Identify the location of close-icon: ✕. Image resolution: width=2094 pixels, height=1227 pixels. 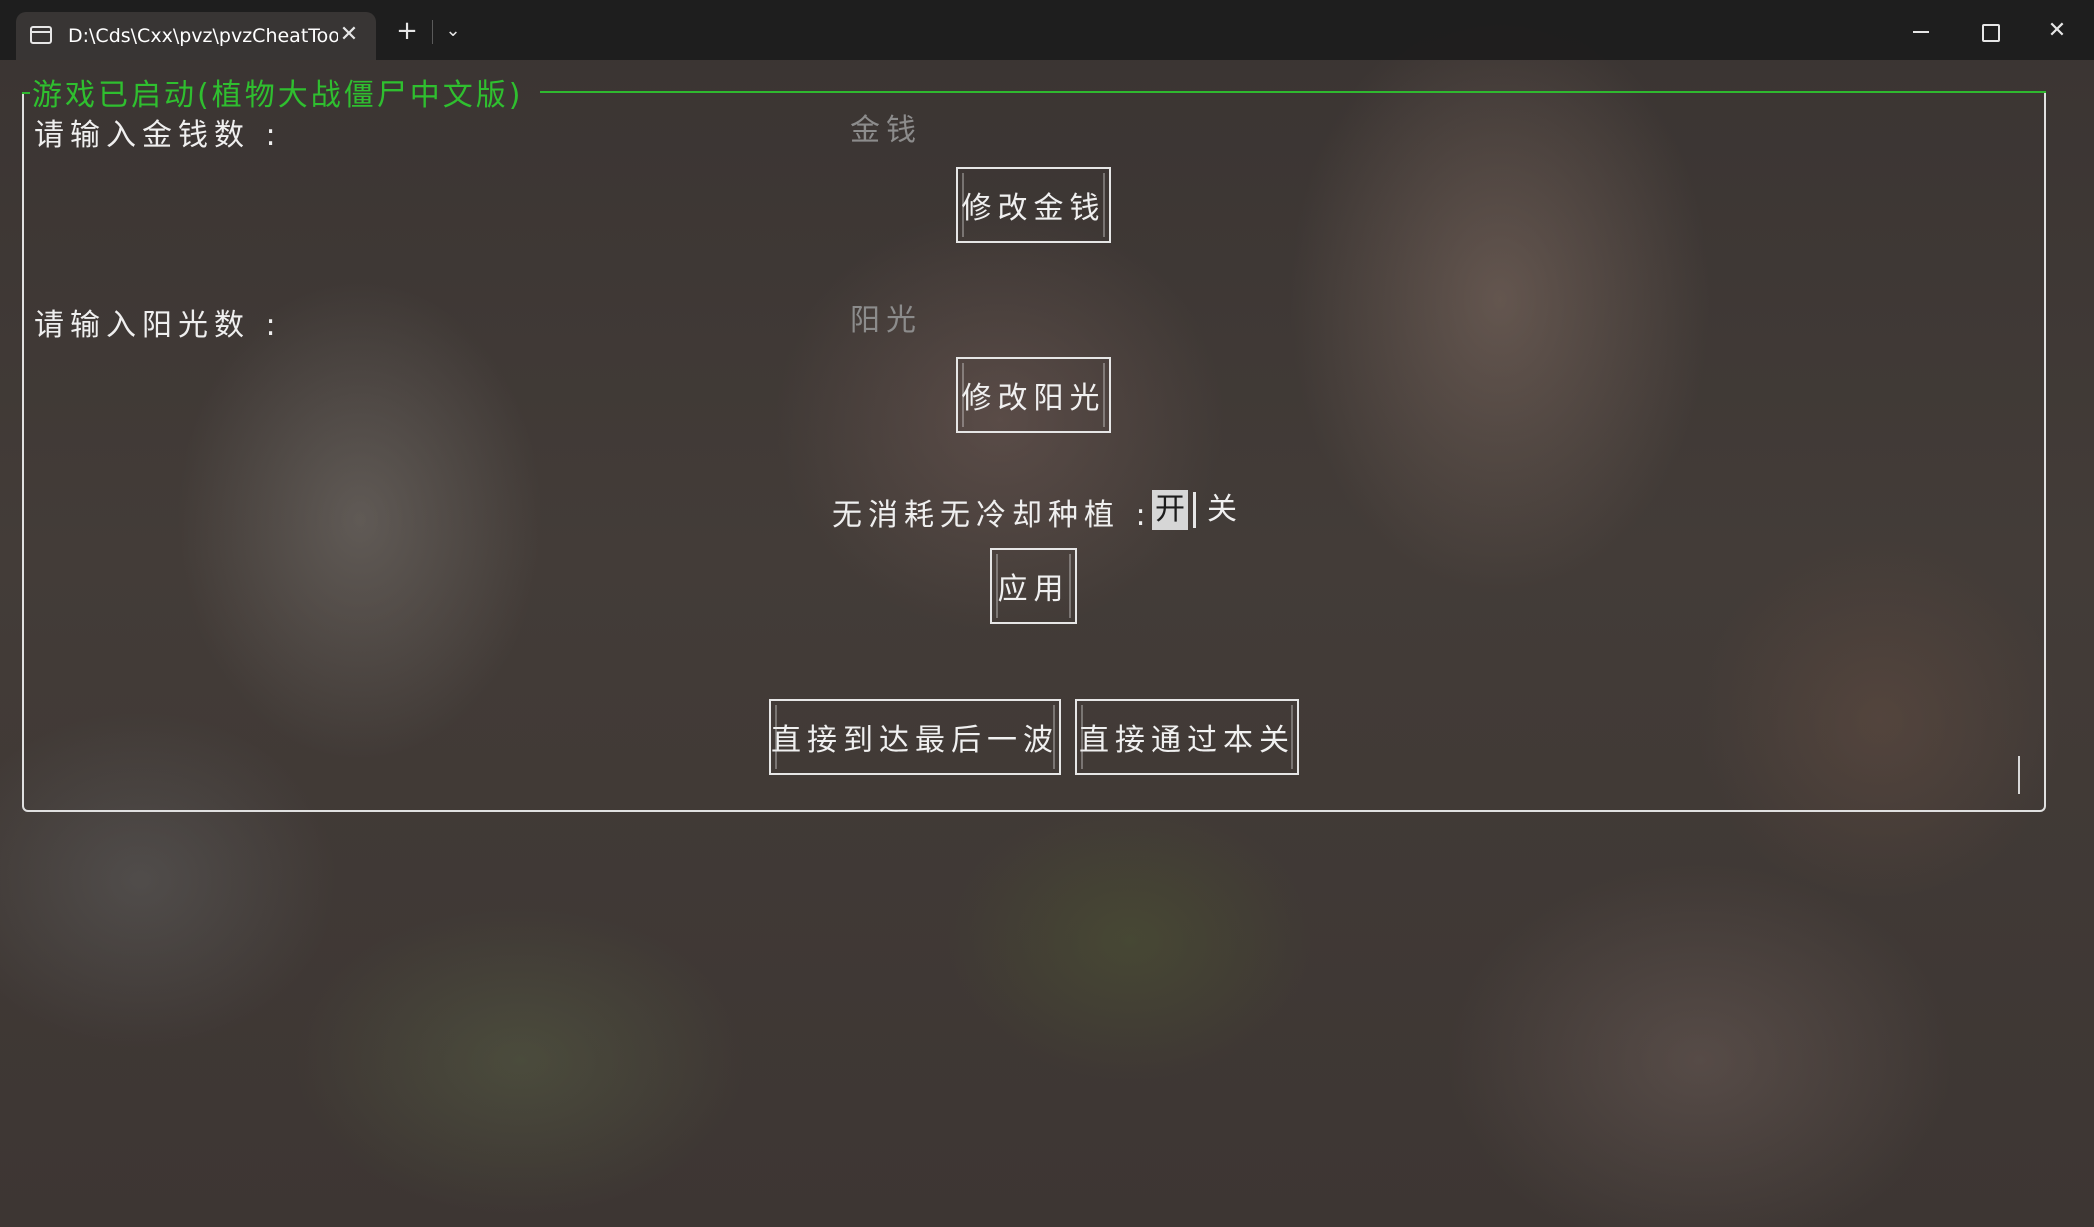
(2057, 30).